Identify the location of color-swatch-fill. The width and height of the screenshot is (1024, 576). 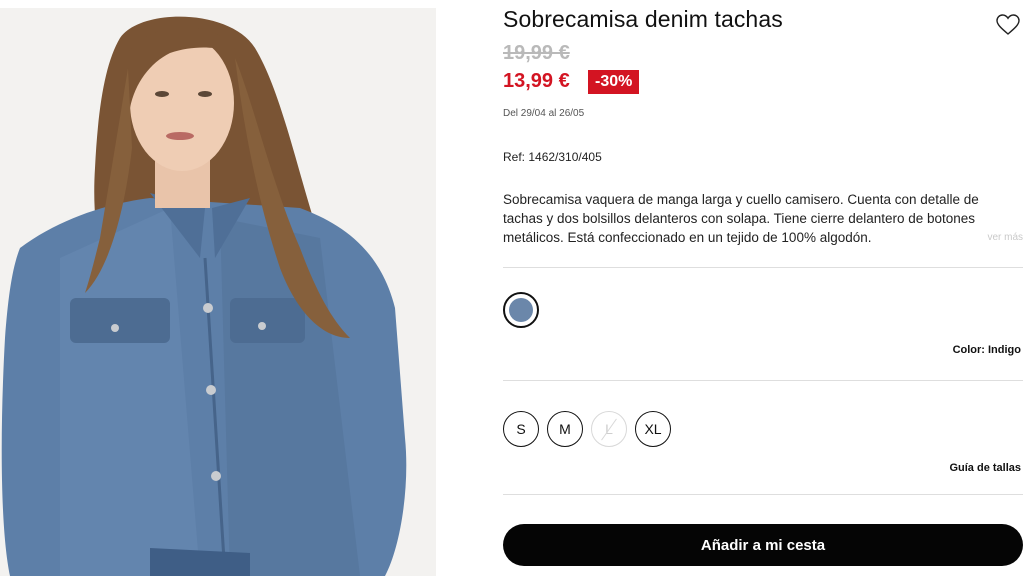
(521, 310).